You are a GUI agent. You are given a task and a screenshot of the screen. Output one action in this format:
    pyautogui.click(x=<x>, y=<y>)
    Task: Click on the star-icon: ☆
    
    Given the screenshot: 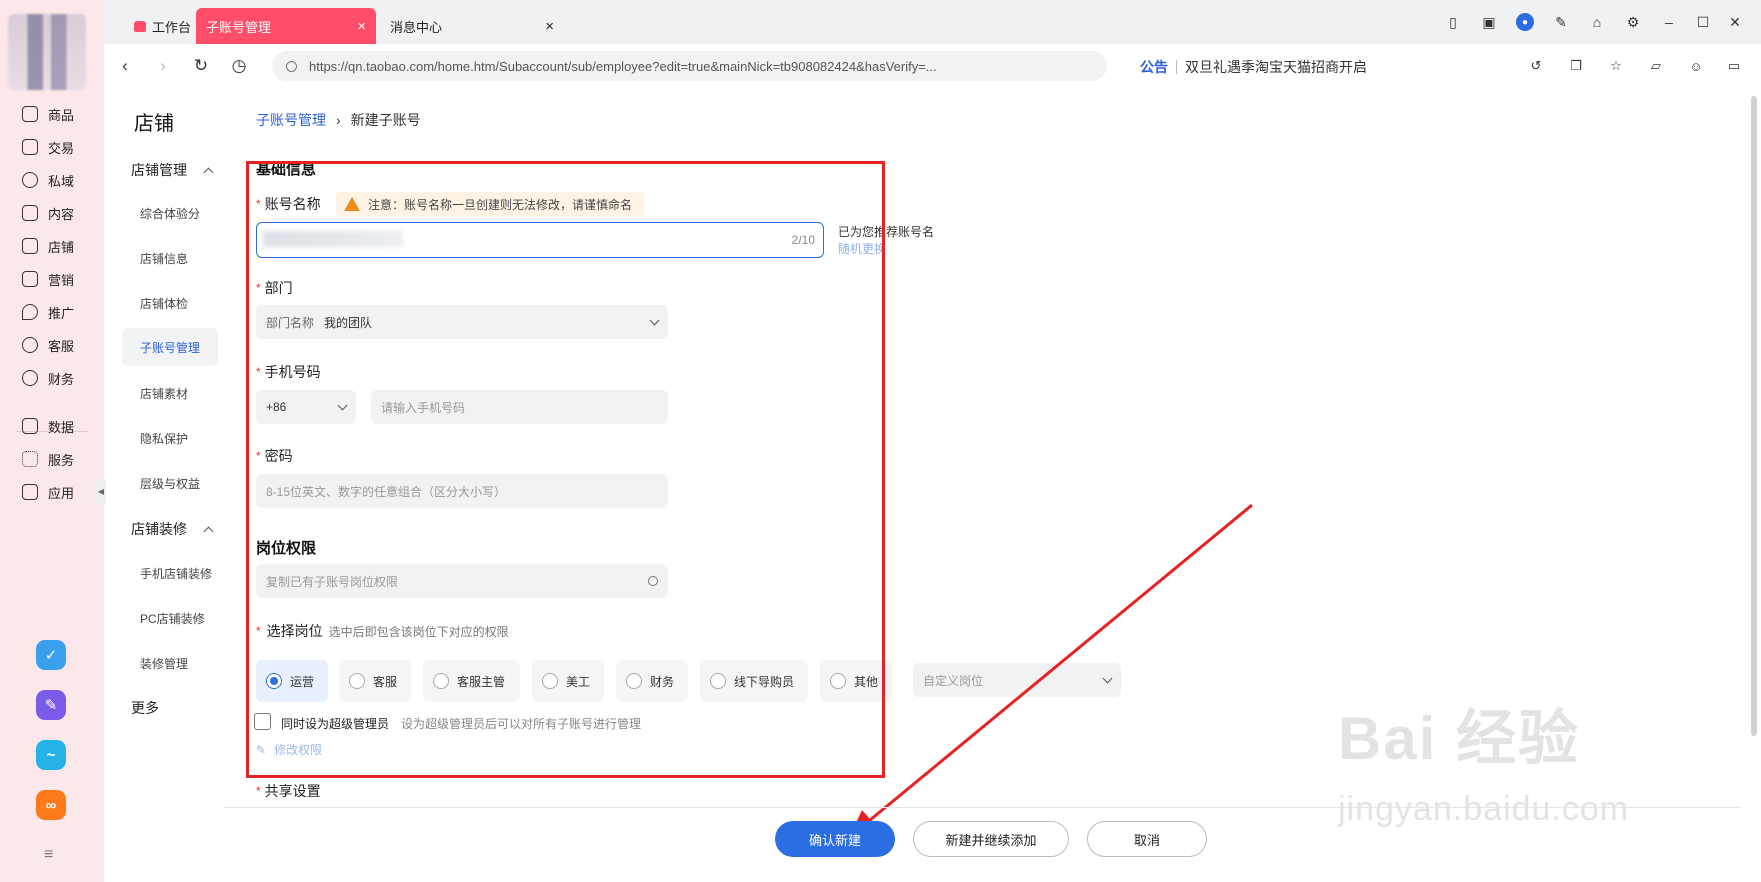 What is the action you would take?
    pyautogui.click(x=1616, y=66)
    